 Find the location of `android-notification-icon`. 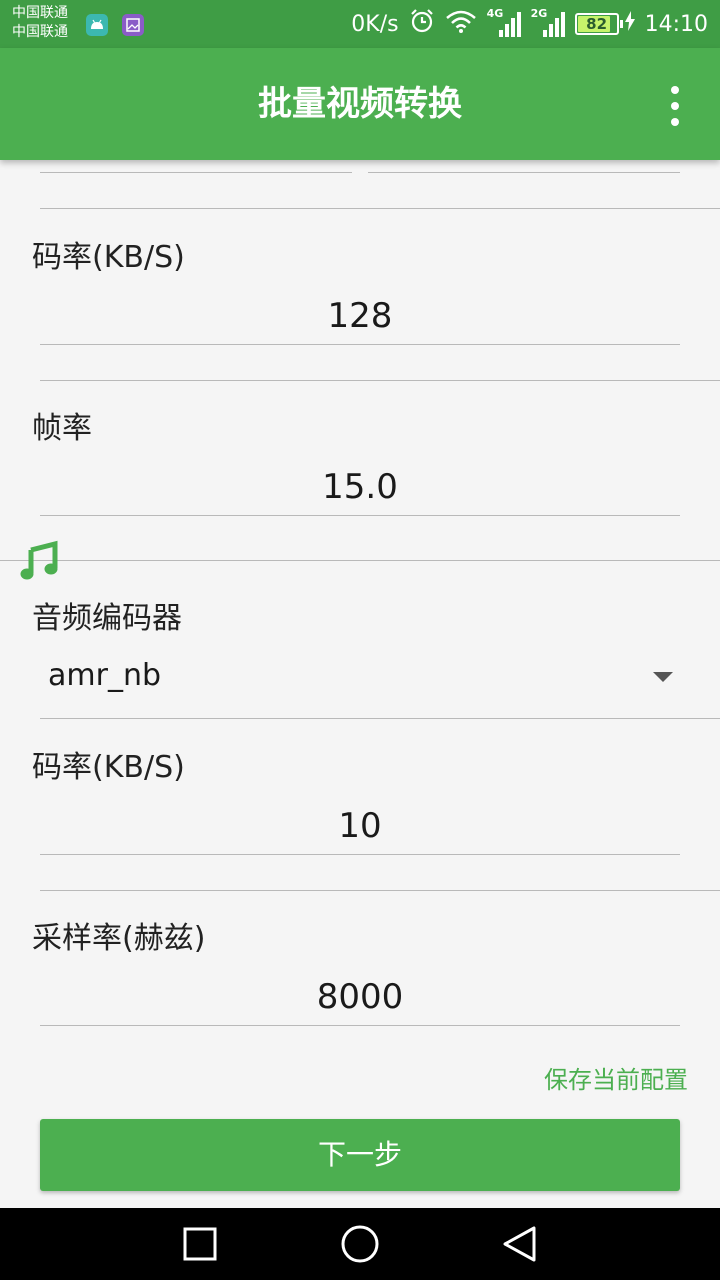

android-notification-icon is located at coordinates (97, 25).